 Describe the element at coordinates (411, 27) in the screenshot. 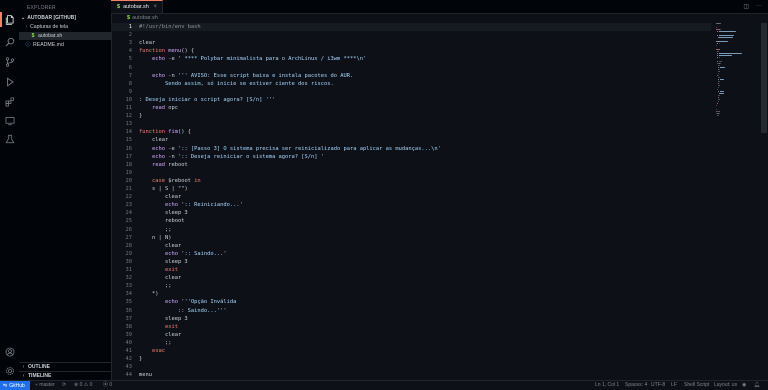

I see `code-line: 1 #!/usr/bin/env bash` at that location.